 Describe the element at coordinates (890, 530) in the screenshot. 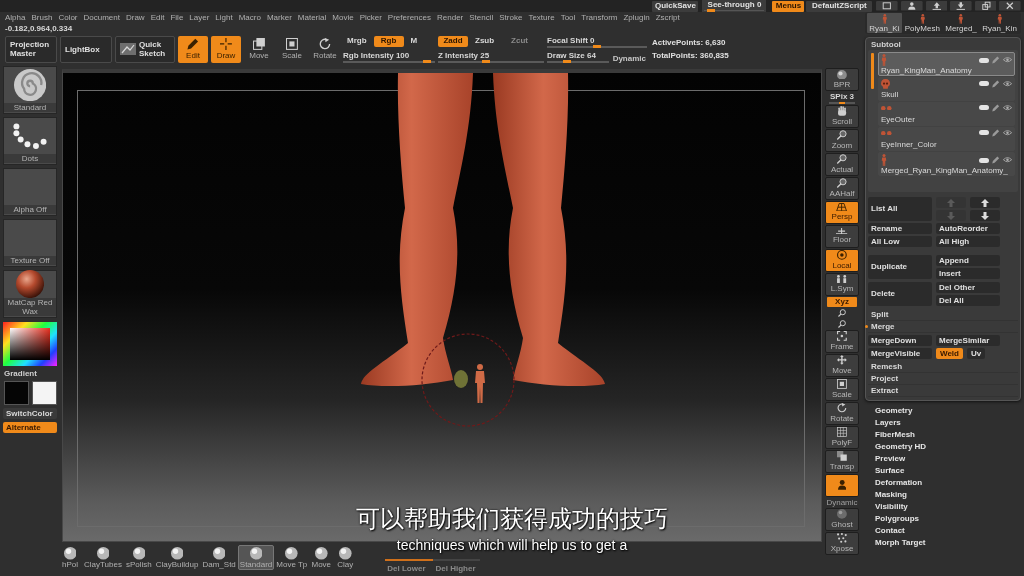

I see `palette-item: Contact` at that location.